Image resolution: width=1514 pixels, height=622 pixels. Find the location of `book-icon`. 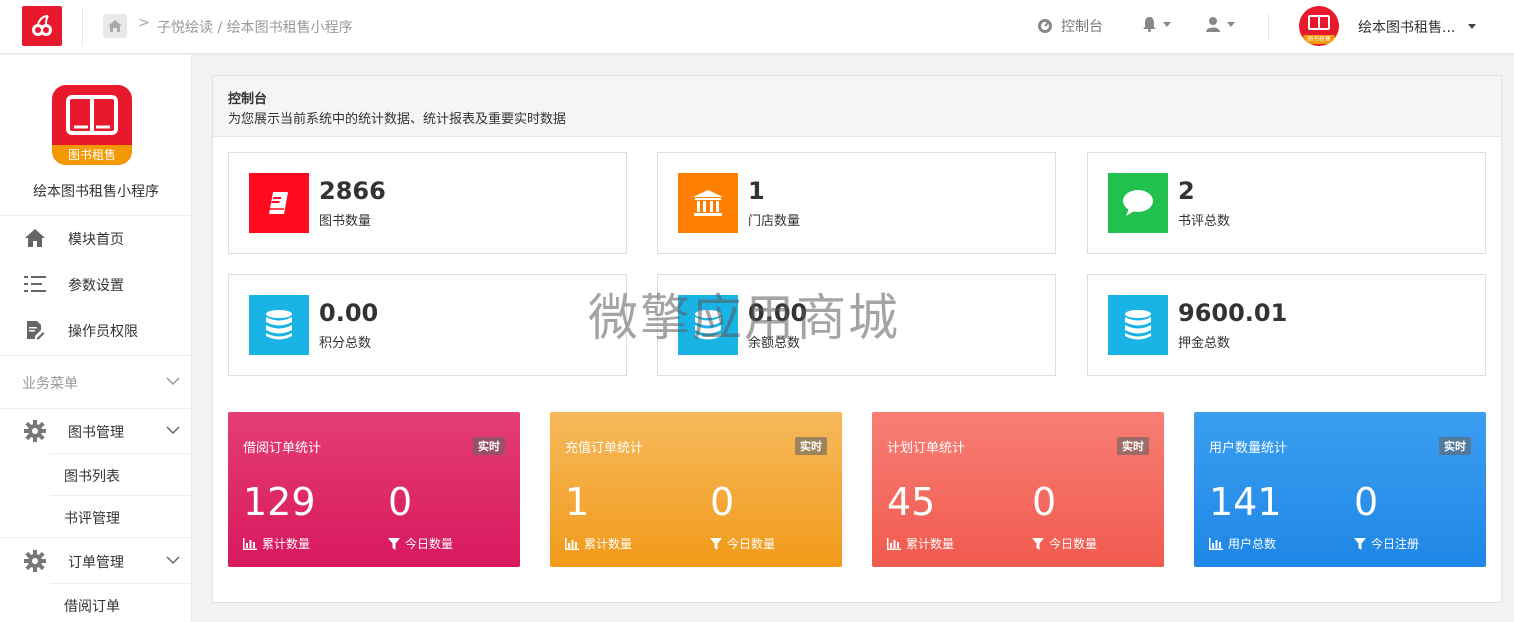

book-icon is located at coordinates (279, 203).